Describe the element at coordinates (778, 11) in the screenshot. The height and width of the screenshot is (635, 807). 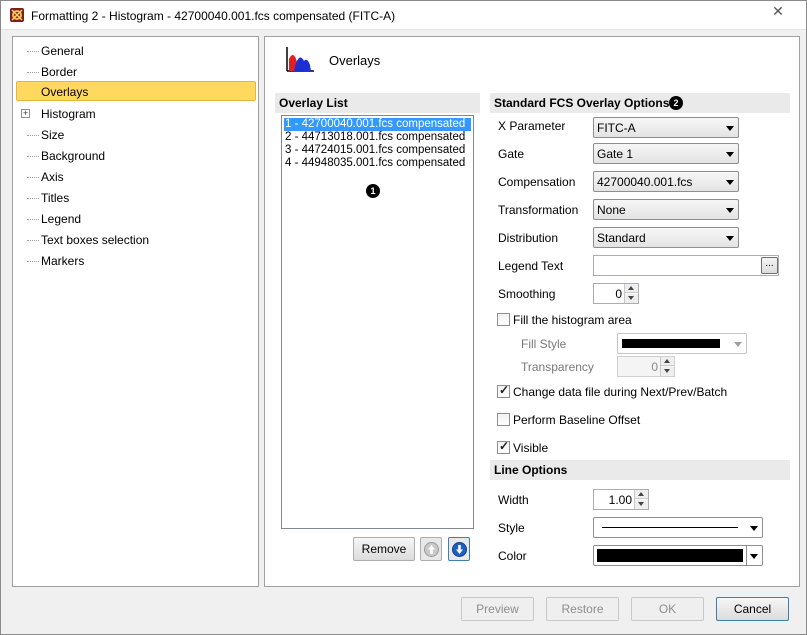
I see `close-icon: ✕` at that location.